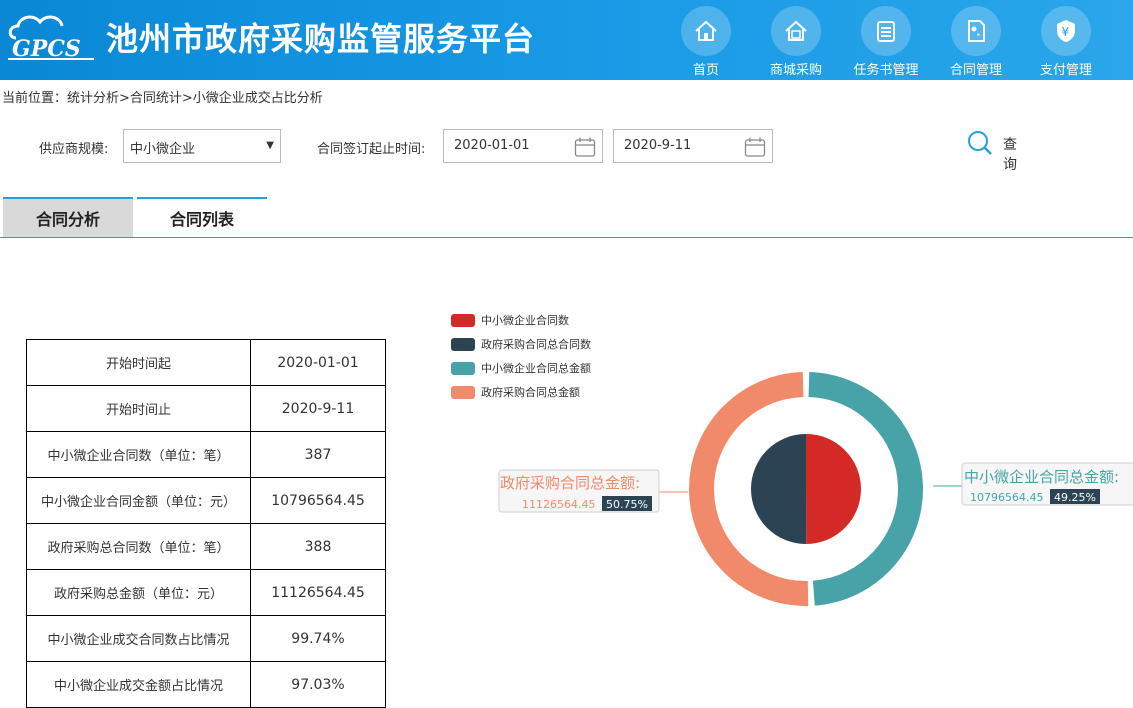  I want to click on table-cell-value: 10796564.45, so click(318, 500).